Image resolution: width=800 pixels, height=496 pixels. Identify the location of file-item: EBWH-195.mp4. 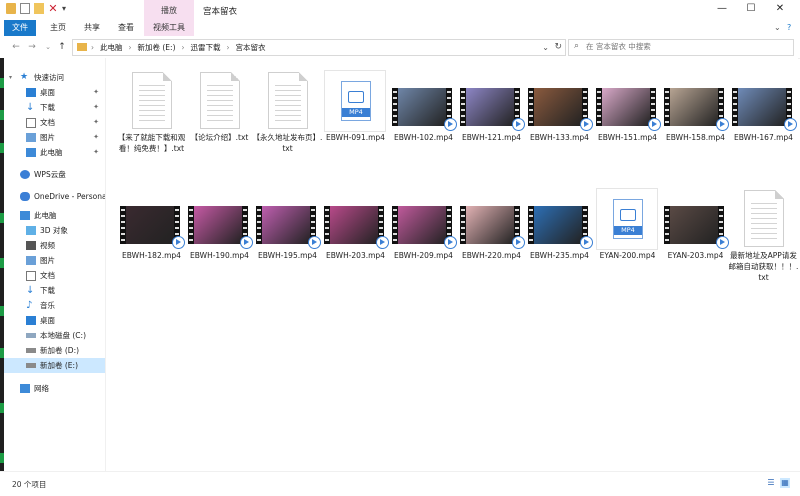
(287, 229).